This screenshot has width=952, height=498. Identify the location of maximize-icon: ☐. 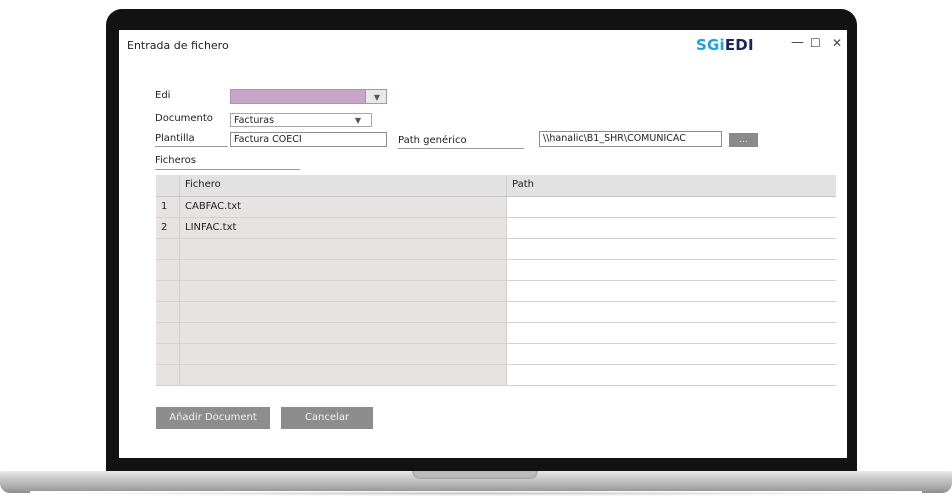
(815, 43).